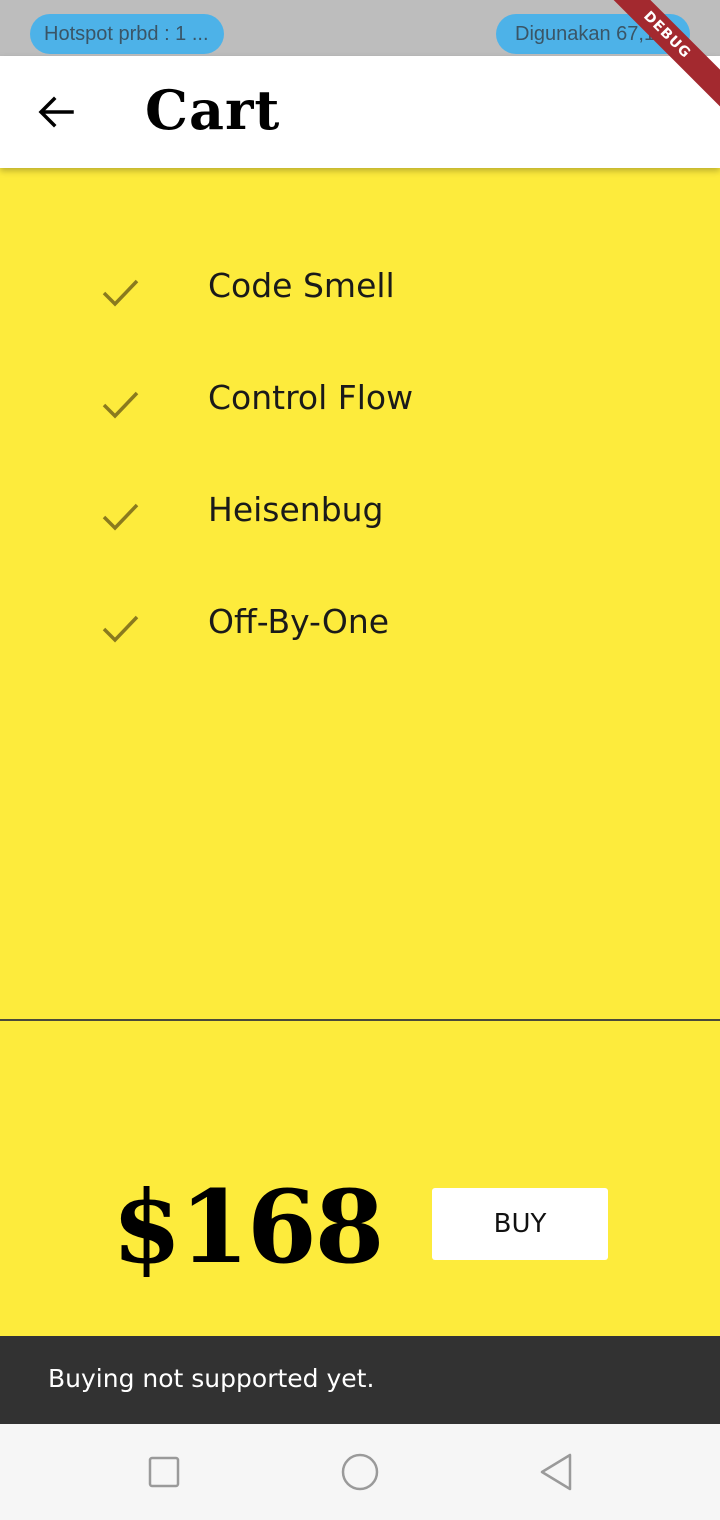 The height and width of the screenshot is (1520, 720). I want to click on cart-item-label: Heisenbug, so click(296, 509).